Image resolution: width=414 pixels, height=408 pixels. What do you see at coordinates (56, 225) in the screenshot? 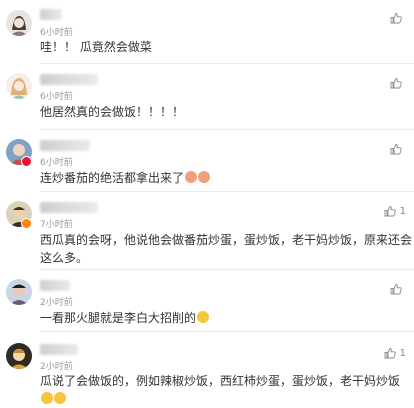
I see `comment-time: 7小时前` at bounding box center [56, 225].